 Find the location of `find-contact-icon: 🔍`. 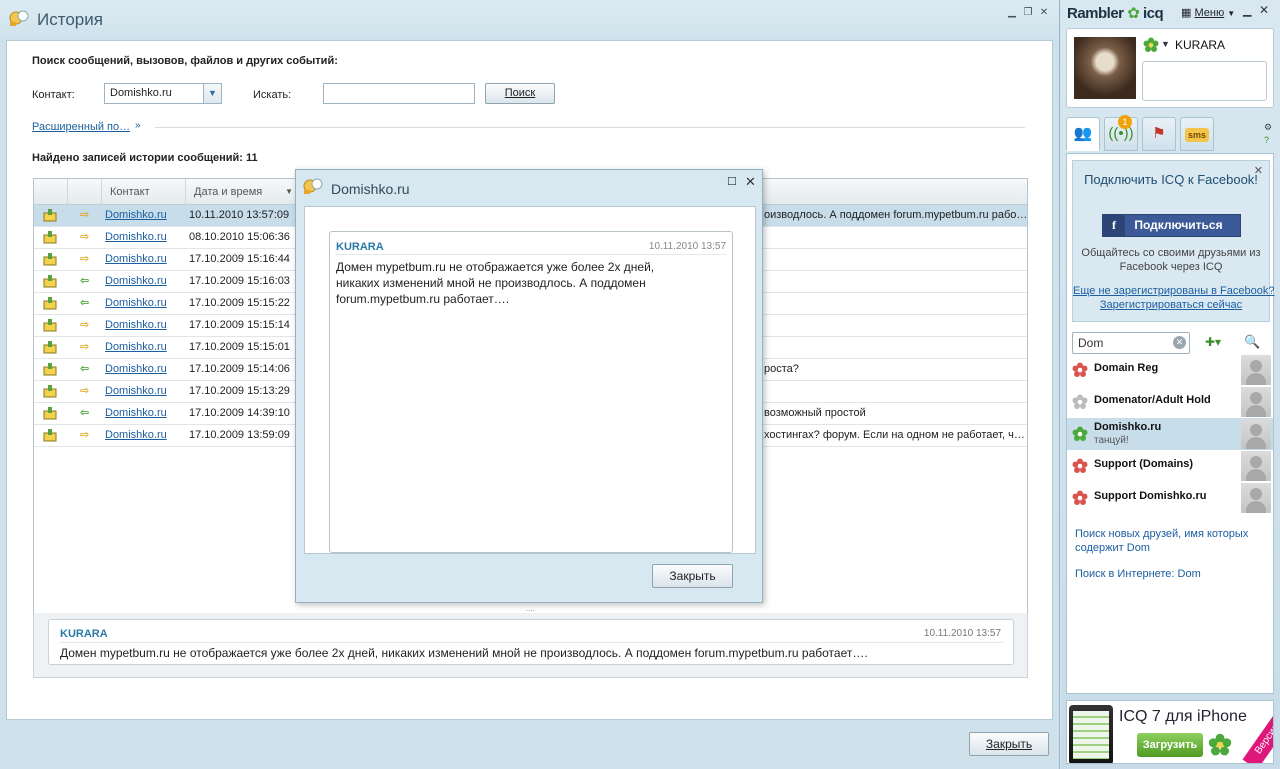

find-contact-icon: 🔍 is located at coordinates (1252, 342).